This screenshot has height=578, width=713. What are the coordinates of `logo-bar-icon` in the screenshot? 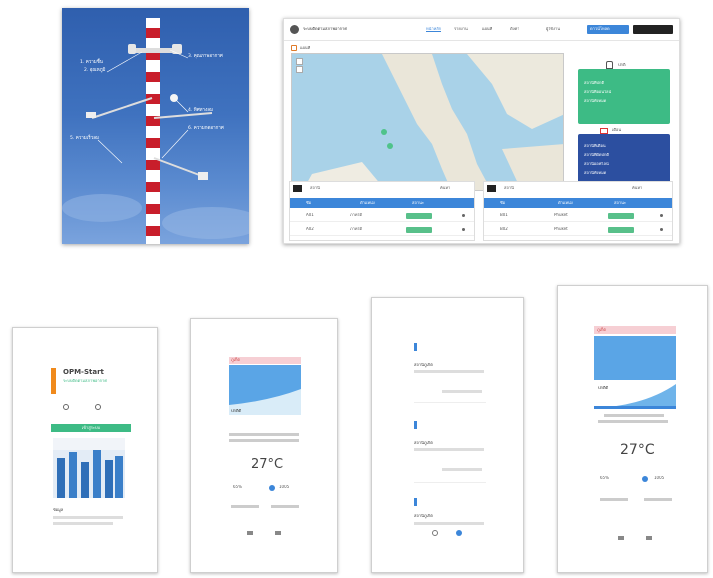 It's located at (53, 381).